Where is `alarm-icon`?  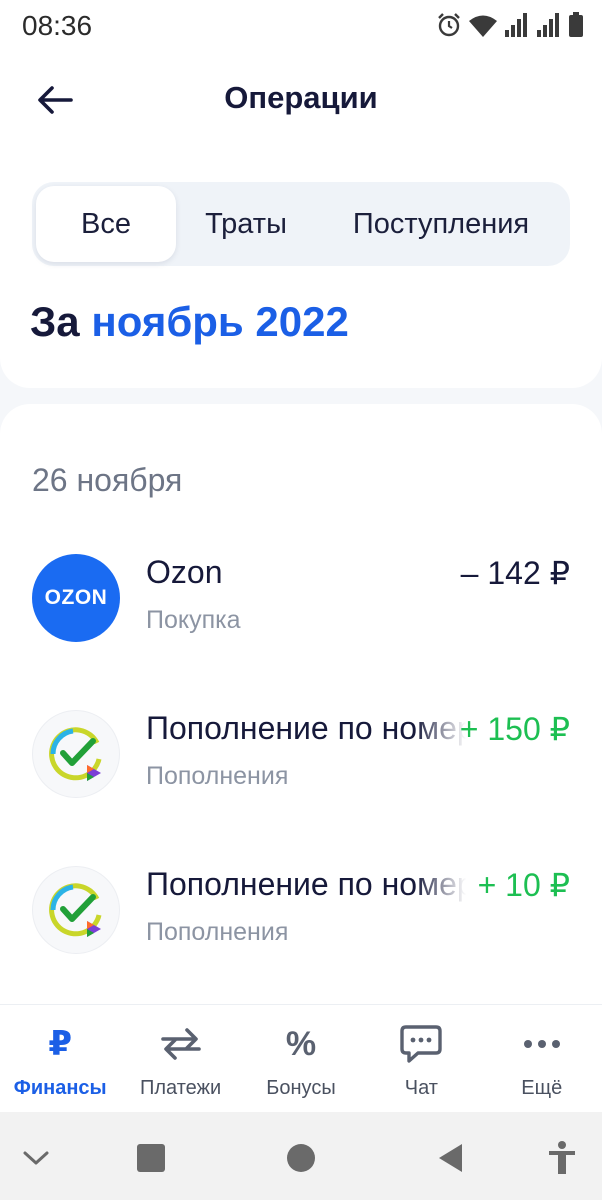 alarm-icon is located at coordinates (449, 25).